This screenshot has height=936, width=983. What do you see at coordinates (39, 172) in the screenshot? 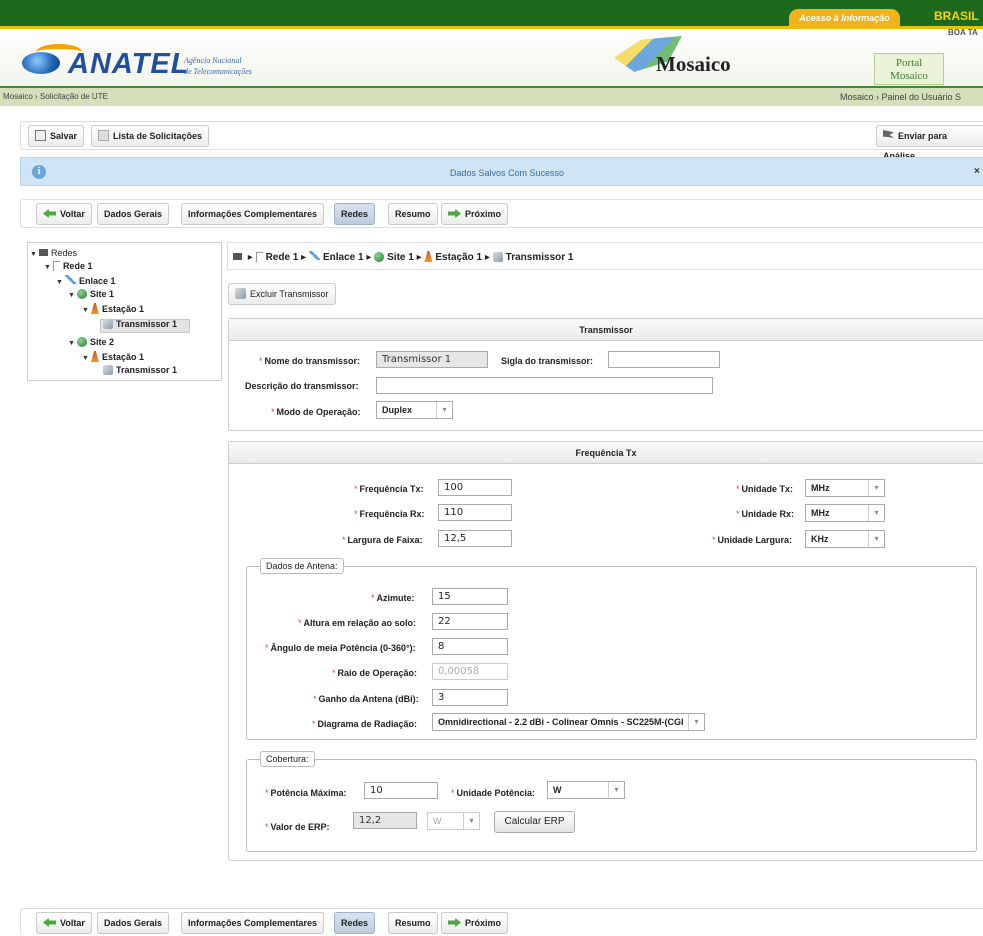
I see `info-icon: i` at bounding box center [39, 172].